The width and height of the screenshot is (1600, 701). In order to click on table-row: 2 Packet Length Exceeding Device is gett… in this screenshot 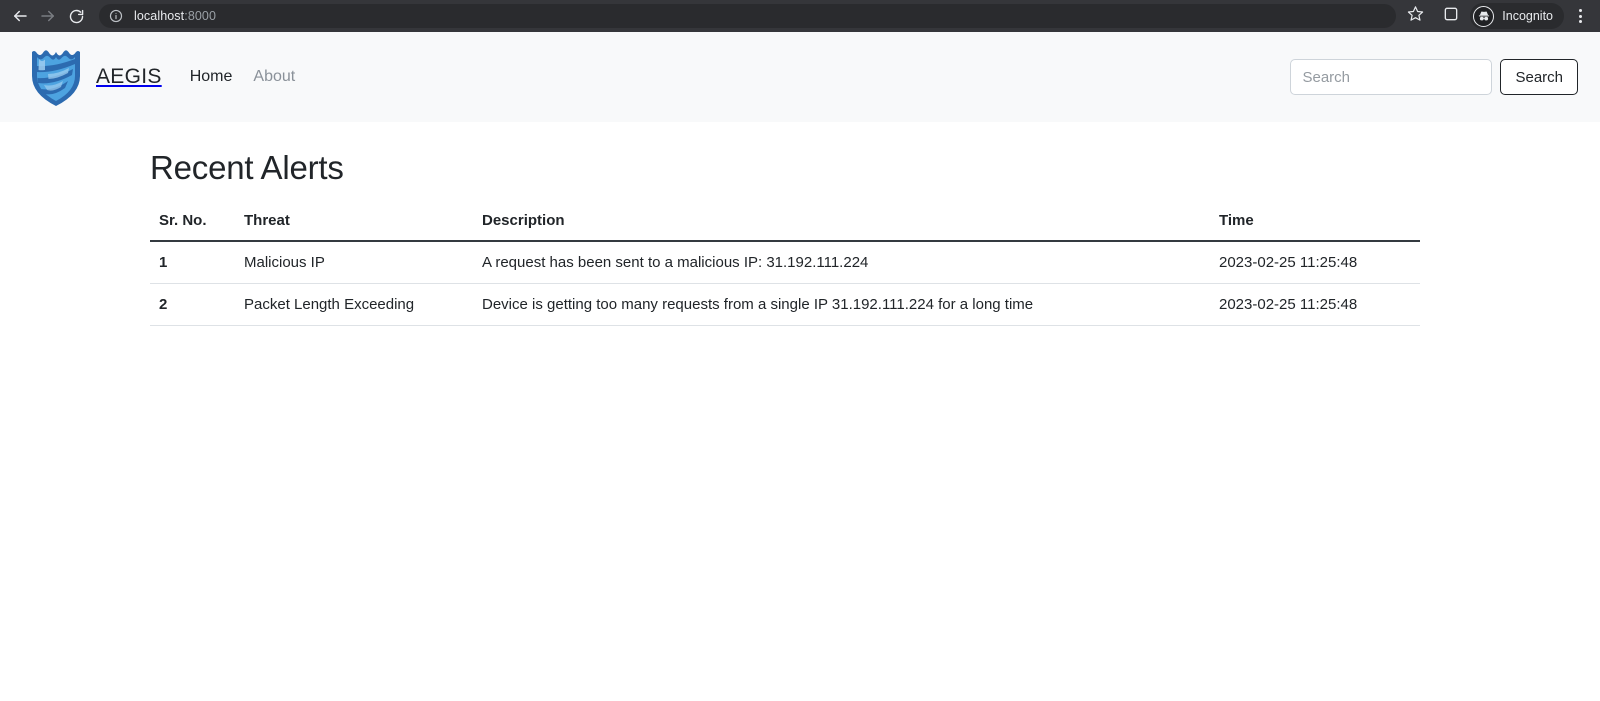, I will do `click(785, 304)`.